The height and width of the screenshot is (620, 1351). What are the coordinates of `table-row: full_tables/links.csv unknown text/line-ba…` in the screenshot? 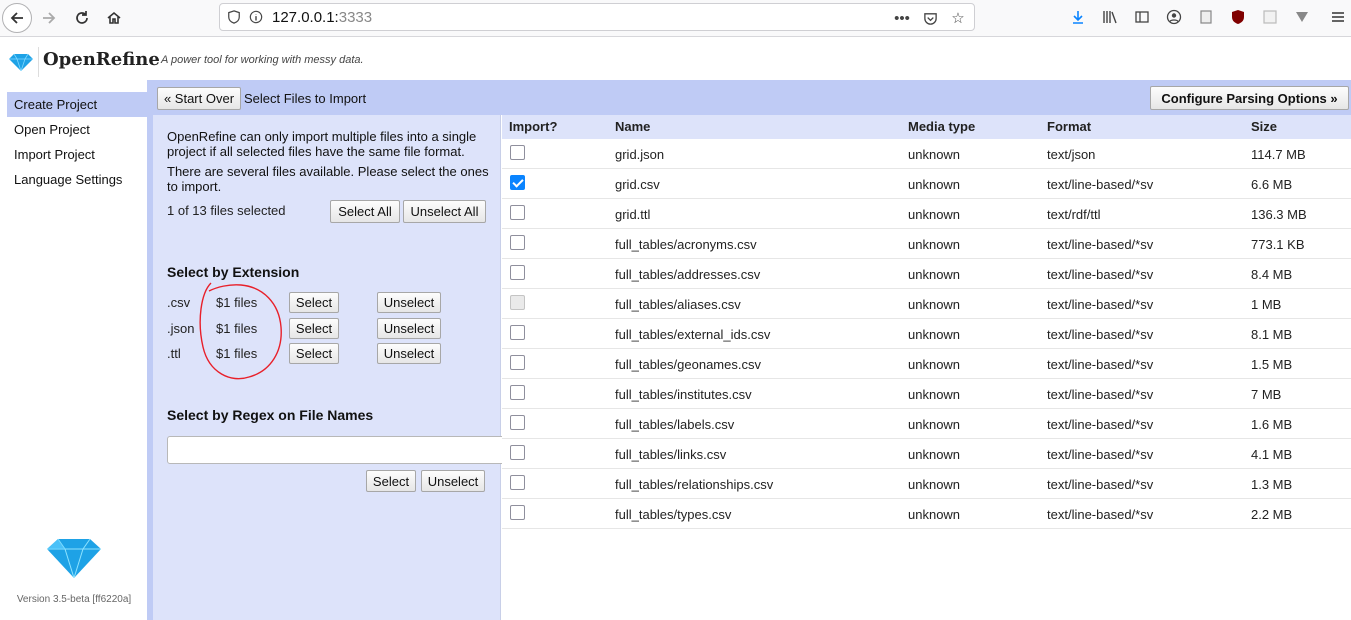 It's located at (926, 454).